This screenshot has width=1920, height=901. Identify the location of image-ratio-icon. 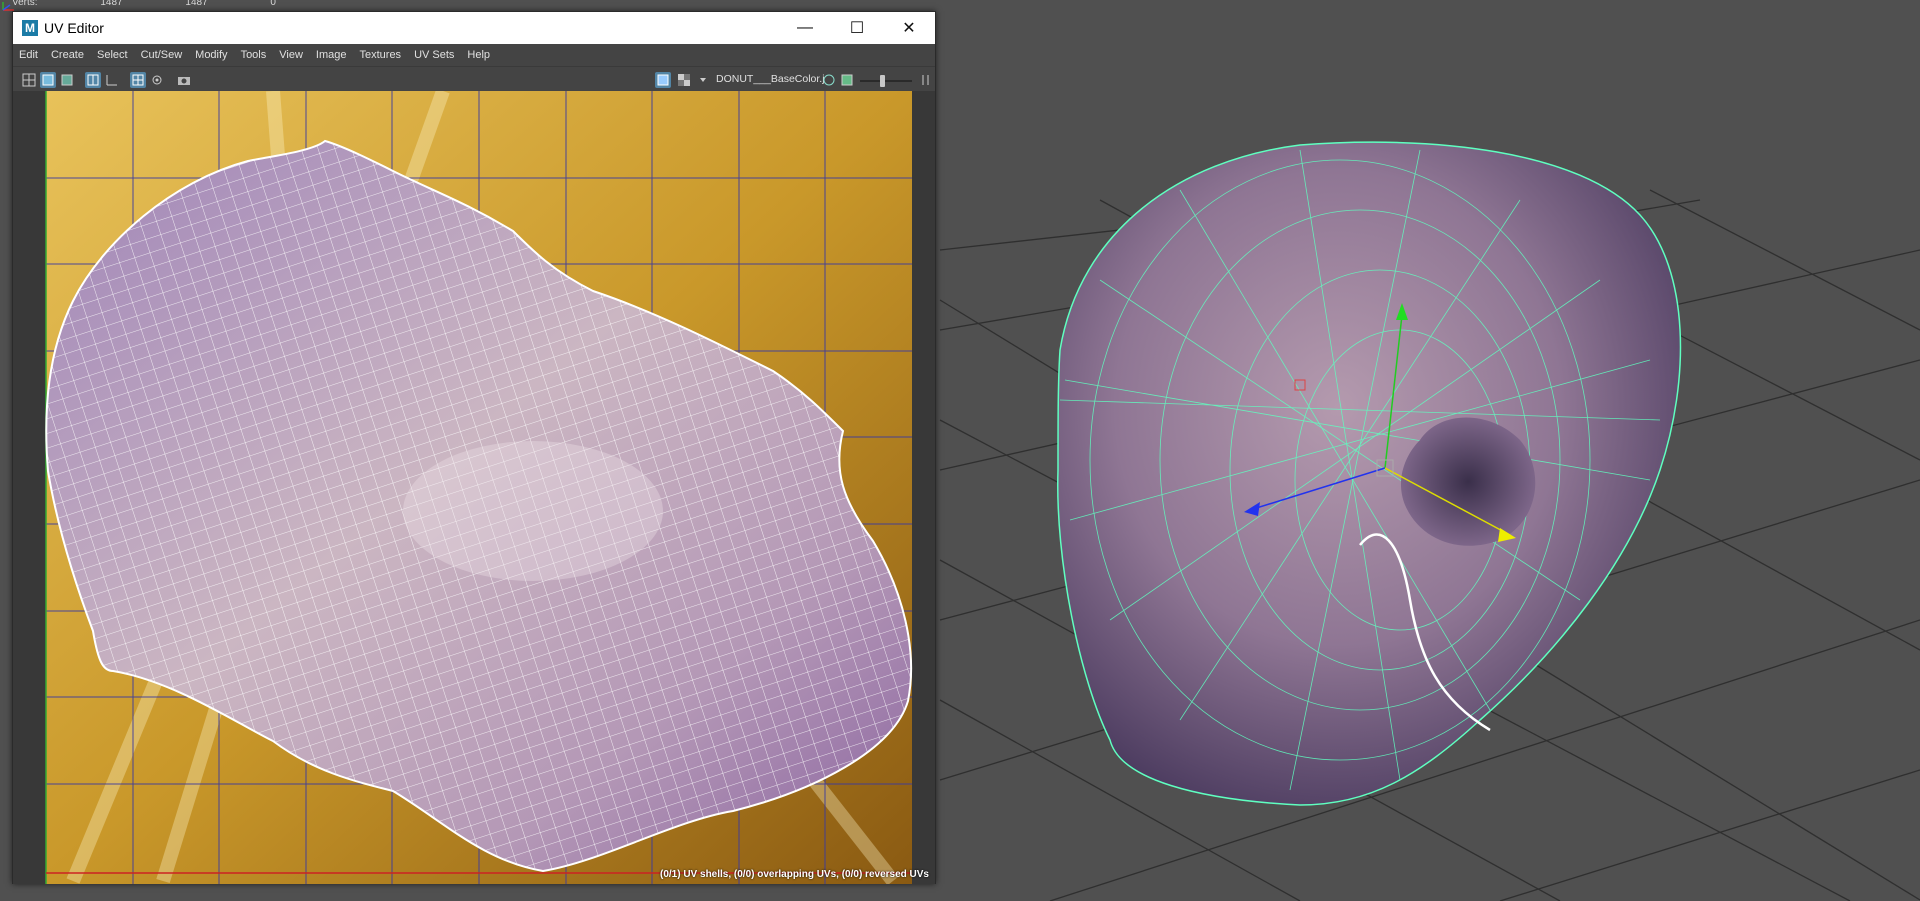
(847, 80).